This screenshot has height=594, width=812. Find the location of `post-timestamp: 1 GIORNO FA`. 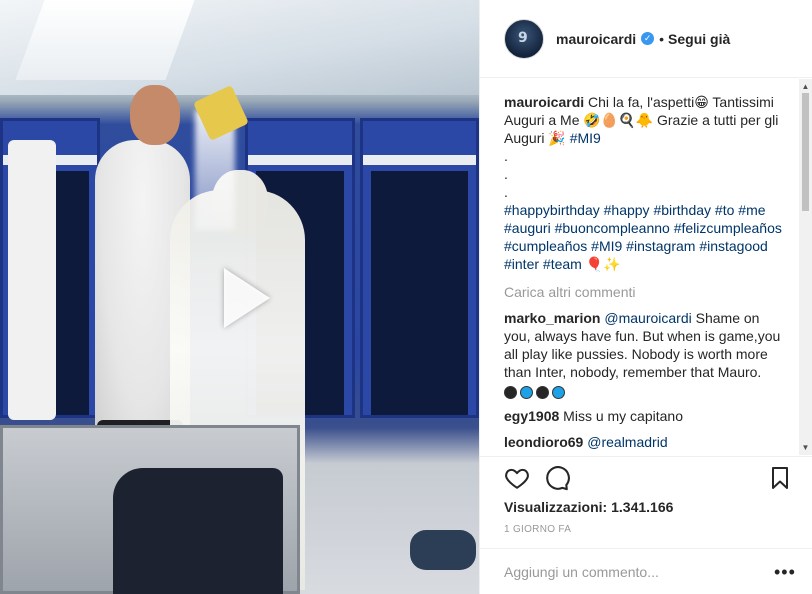

post-timestamp: 1 GIORNO FA is located at coordinates (537, 530).